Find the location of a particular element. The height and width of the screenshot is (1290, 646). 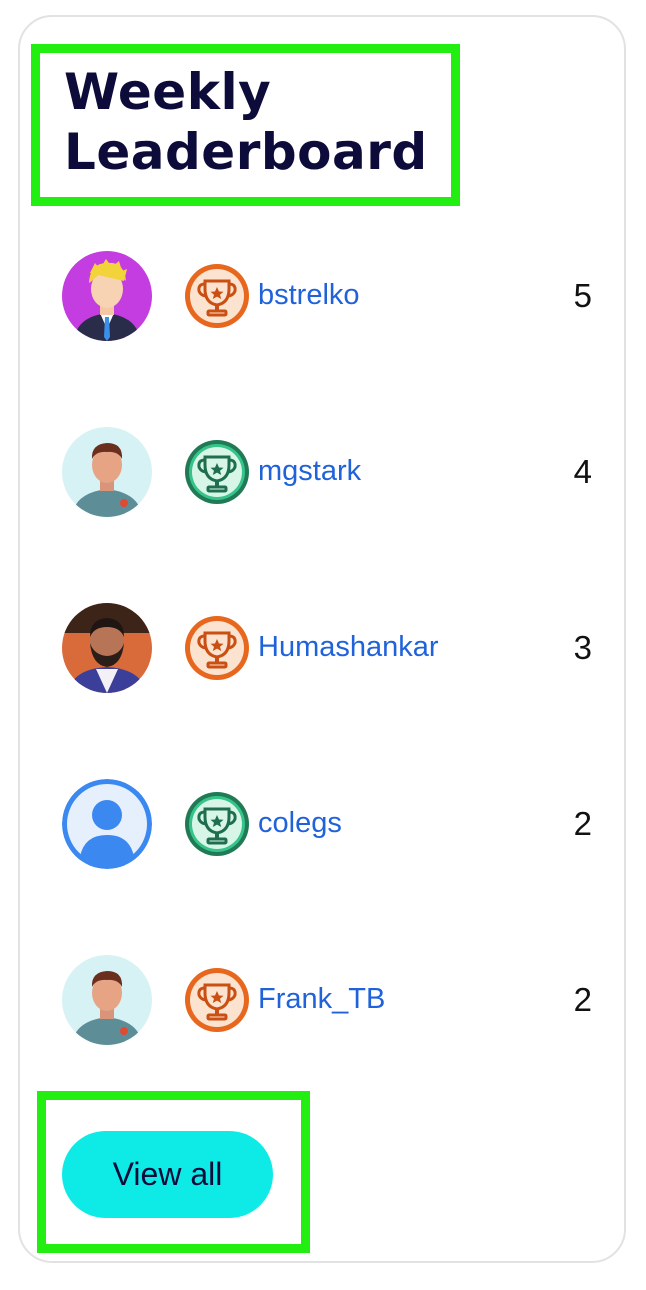

leaderboard-title: Weekly Leaderboard is located at coordinates (246, 122).